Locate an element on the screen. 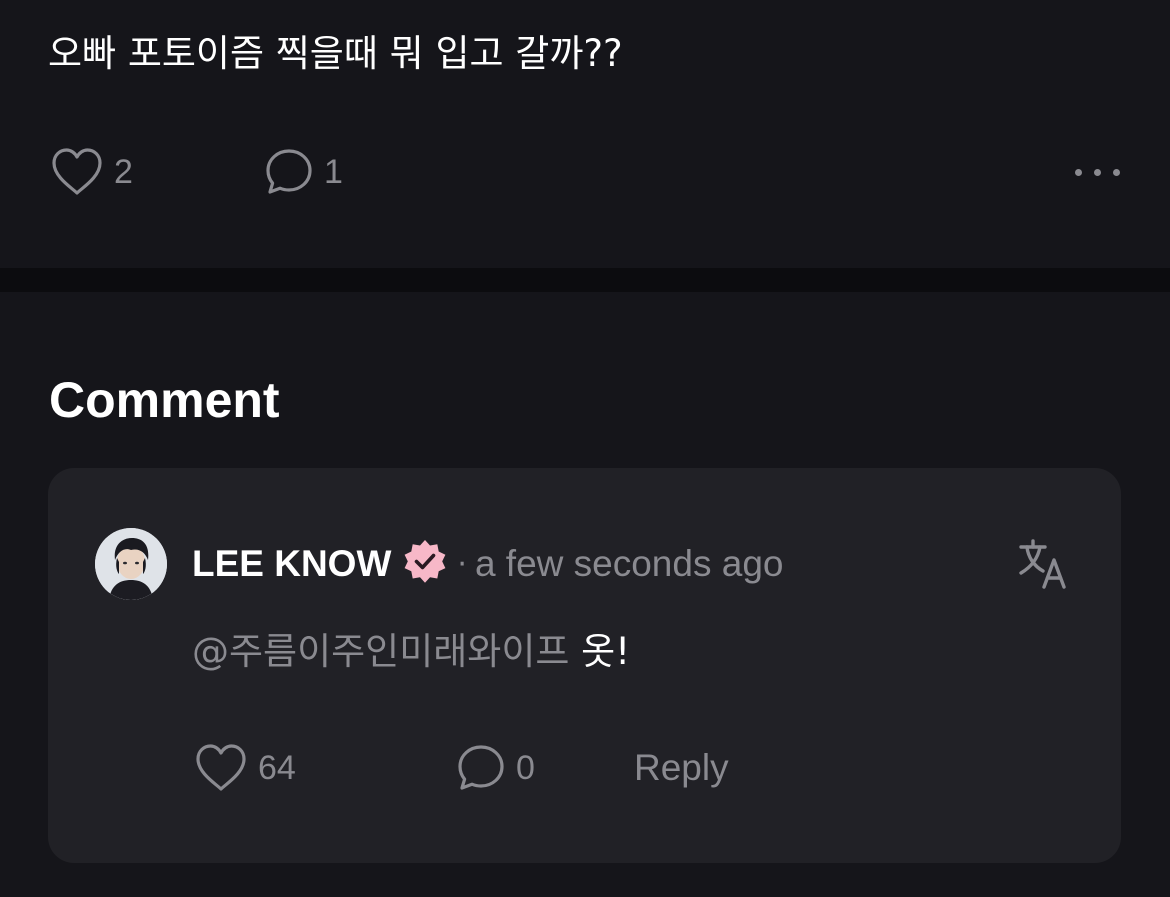 The height and width of the screenshot is (897, 1170). comment-actions: 64 0 Reply is located at coordinates (494, 768).